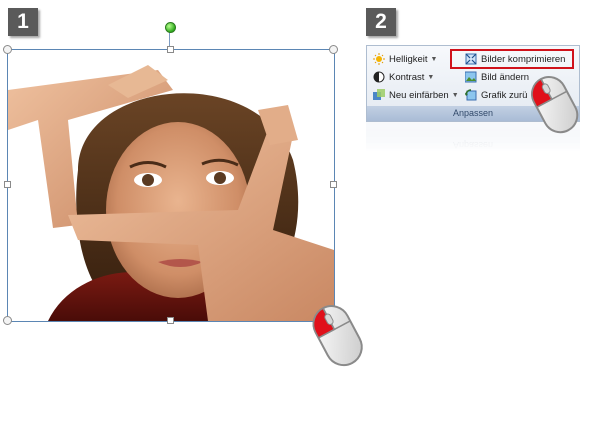 The height and width of the screenshot is (421, 590). What do you see at coordinates (23, 22) in the screenshot?
I see `step-1-badge: 1` at bounding box center [23, 22].